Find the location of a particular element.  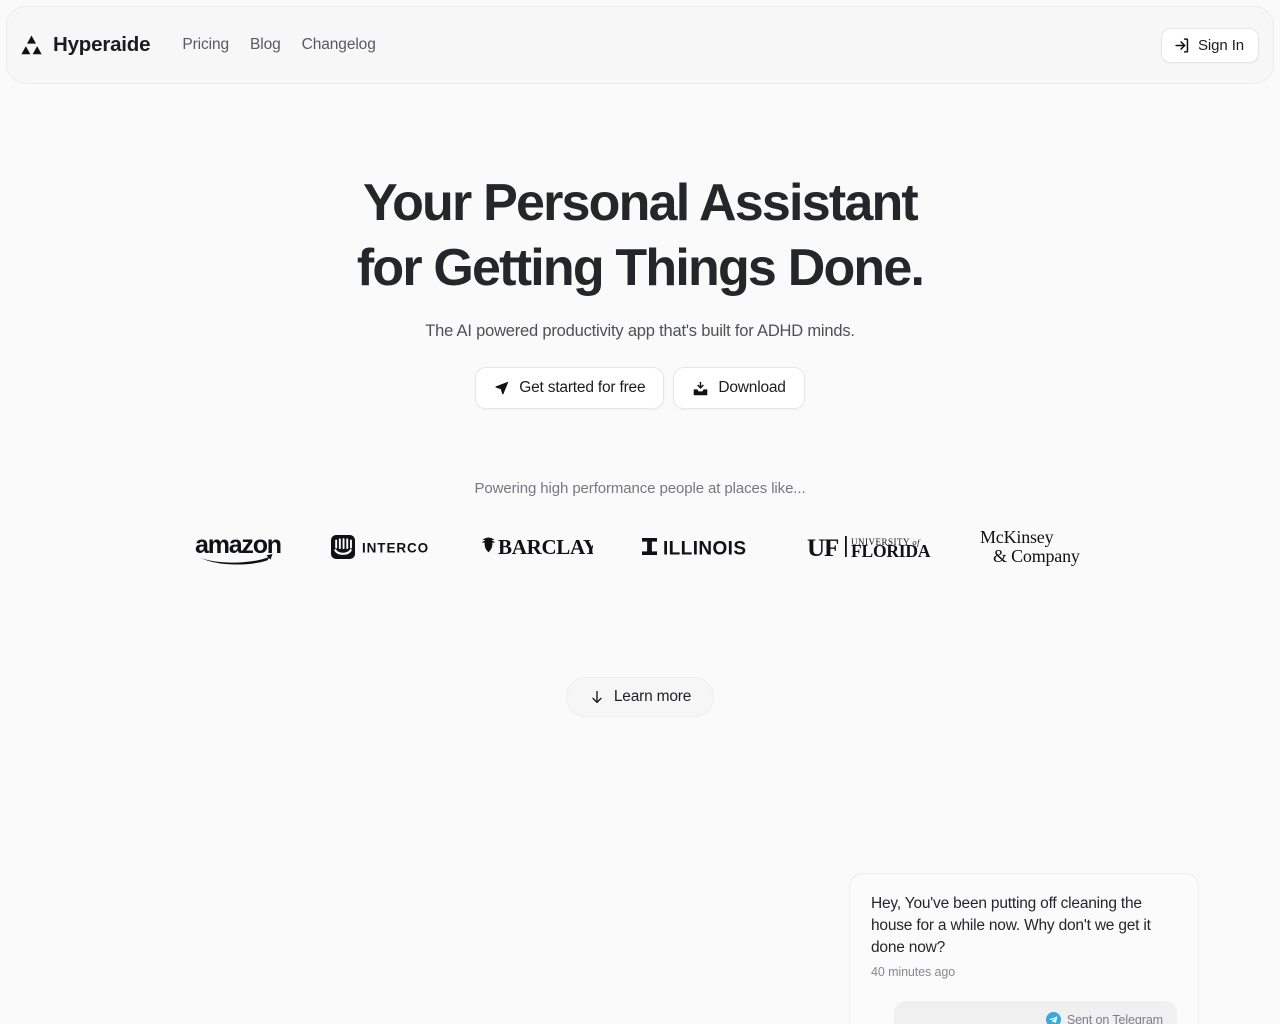

hero-cta-row: Get started for free Download is located at coordinates (640, 388).